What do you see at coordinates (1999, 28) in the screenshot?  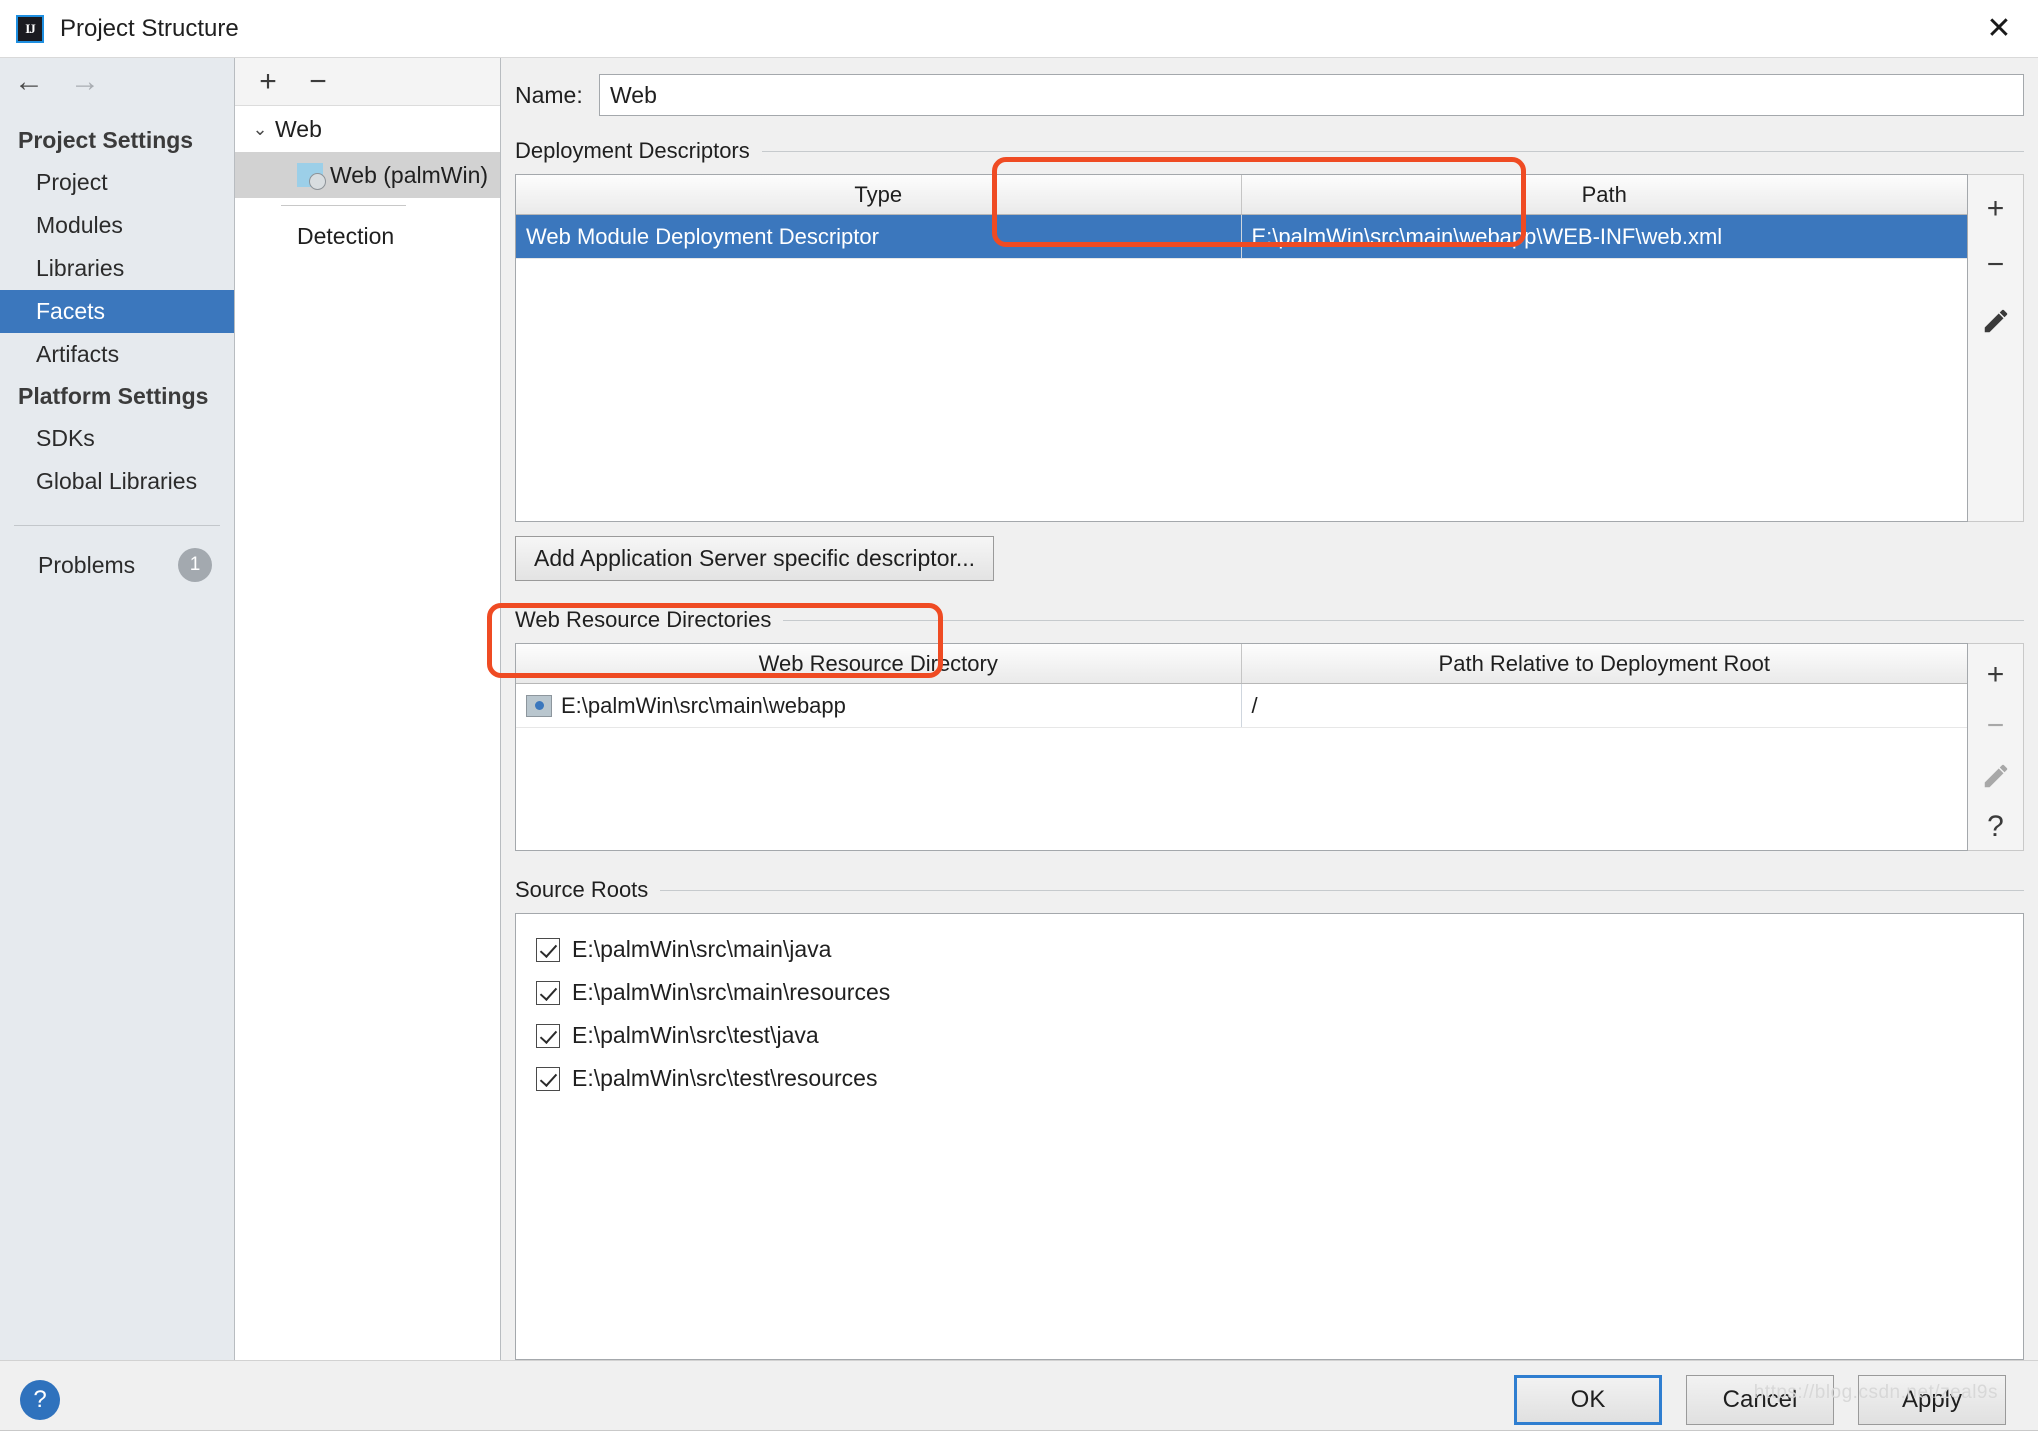 I see `close-icon: ✕` at bounding box center [1999, 28].